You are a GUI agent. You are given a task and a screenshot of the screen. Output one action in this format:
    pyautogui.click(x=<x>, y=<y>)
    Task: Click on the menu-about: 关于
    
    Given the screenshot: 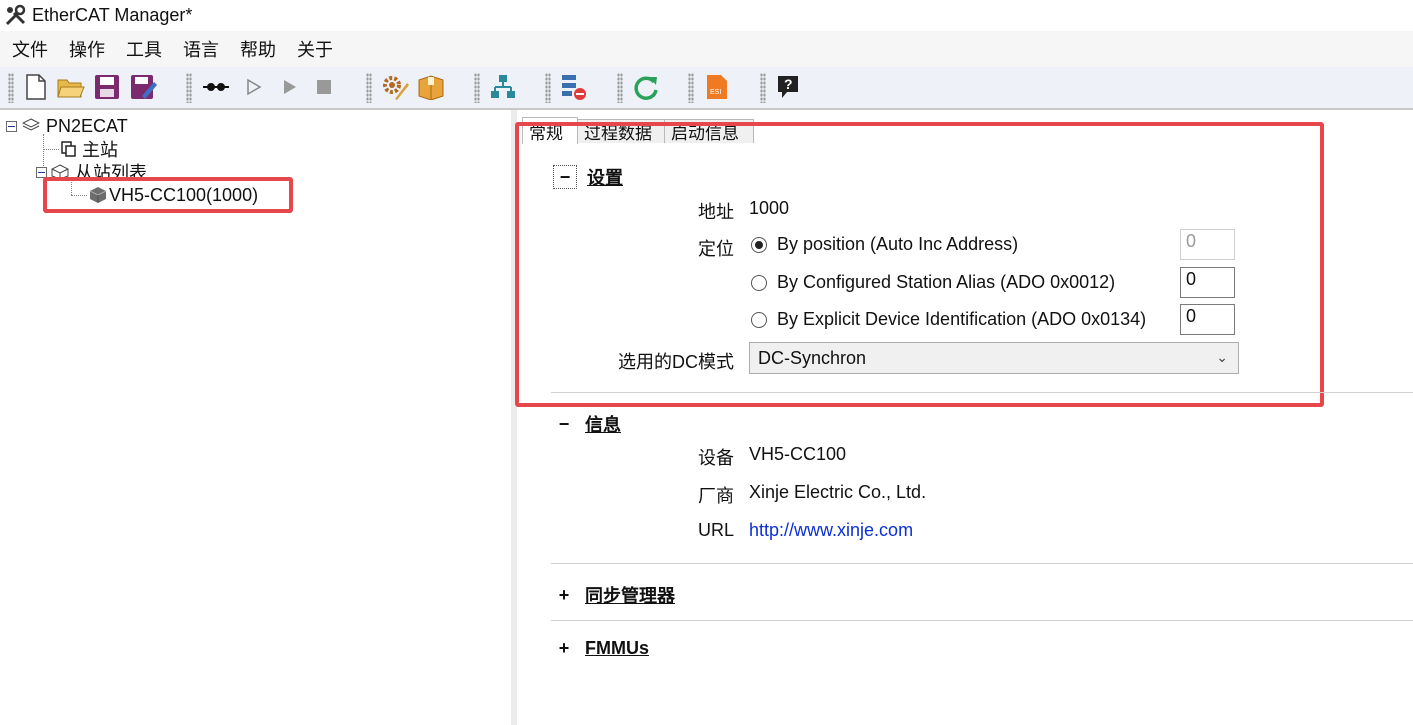 What is the action you would take?
    pyautogui.click(x=313, y=49)
    